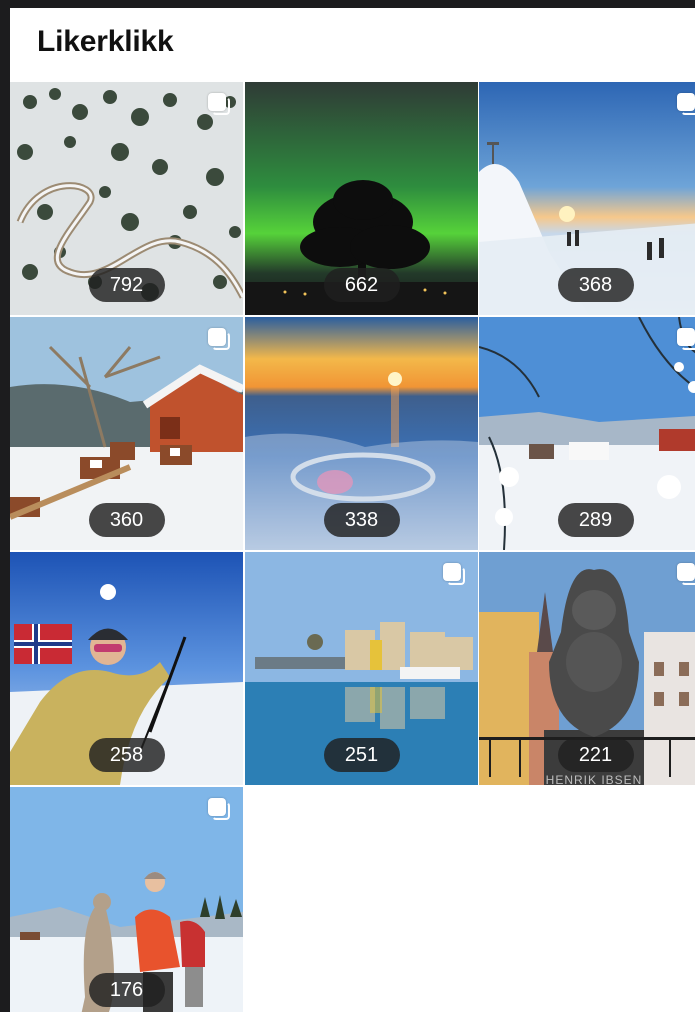  What do you see at coordinates (126, 990) in the screenshot?
I see `like-count-badge: 176` at bounding box center [126, 990].